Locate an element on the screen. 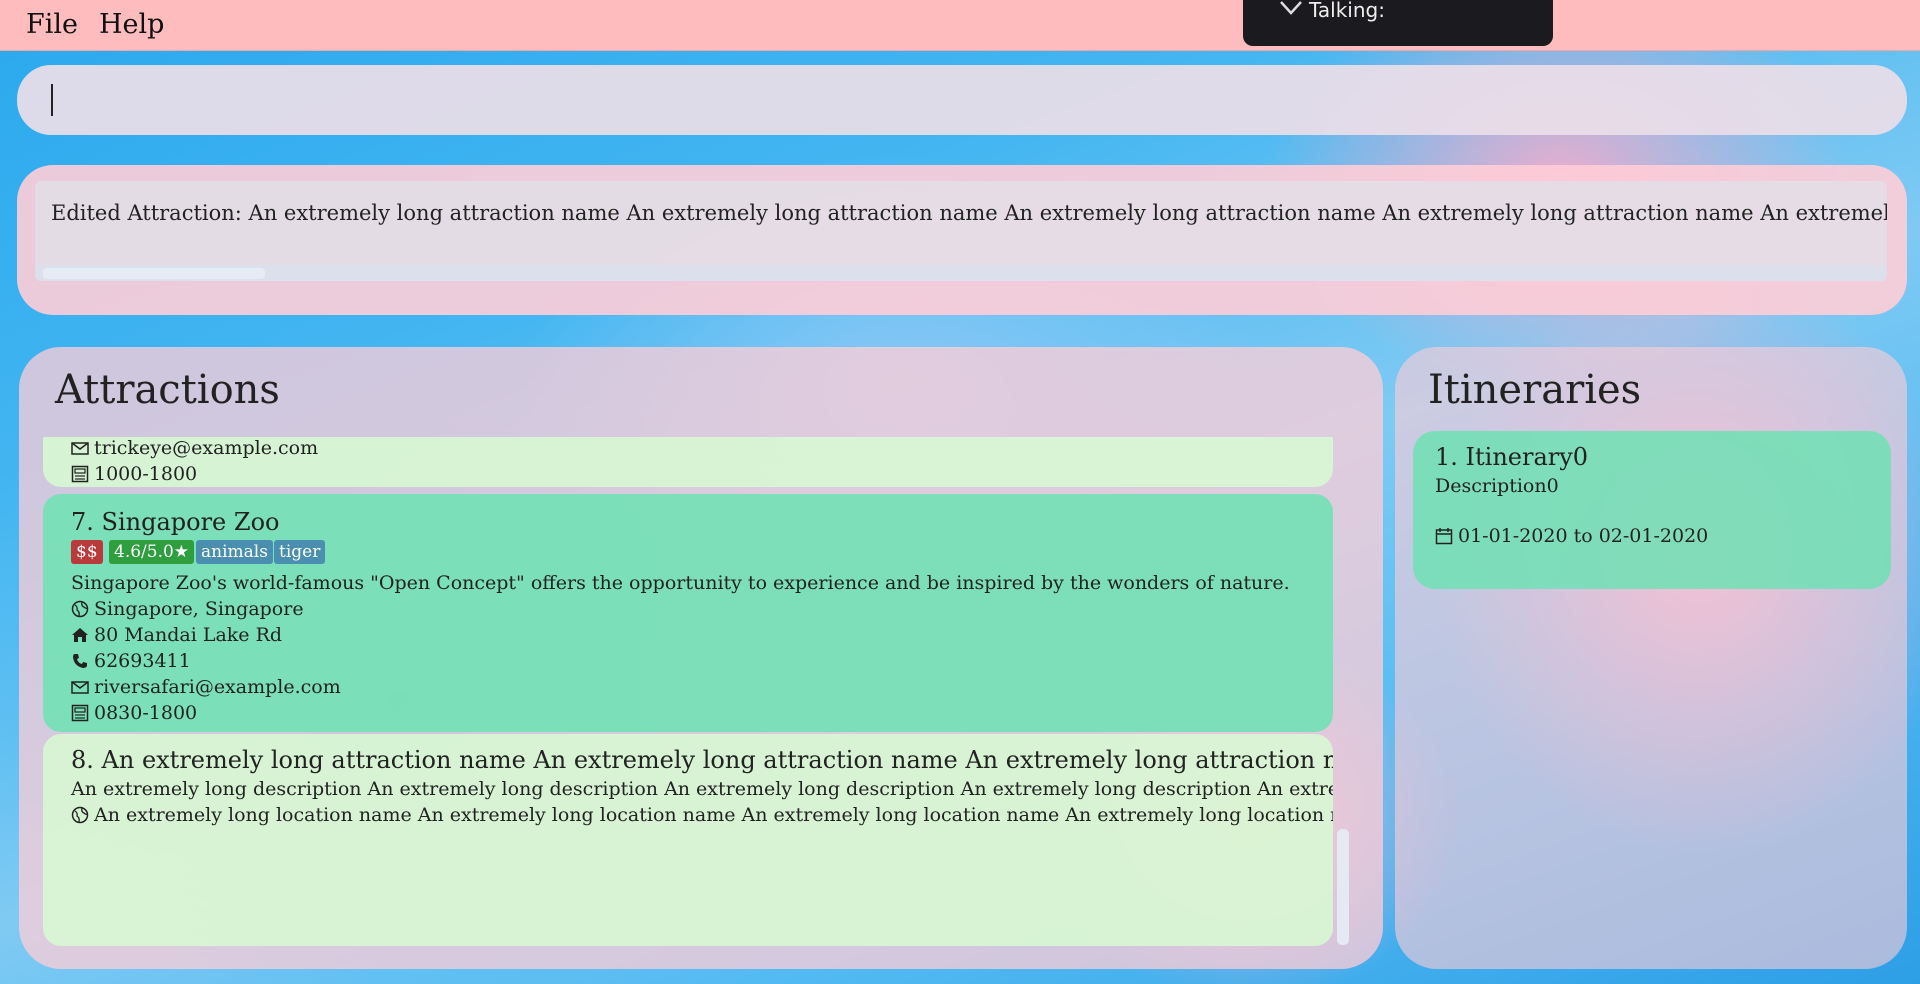  tag-row: $$ 4.6/5.0★ animals tiger is located at coordinates (271, 552).